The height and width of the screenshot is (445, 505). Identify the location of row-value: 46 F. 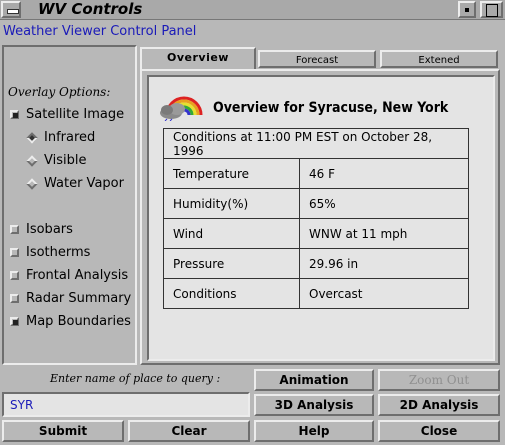
(384, 173).